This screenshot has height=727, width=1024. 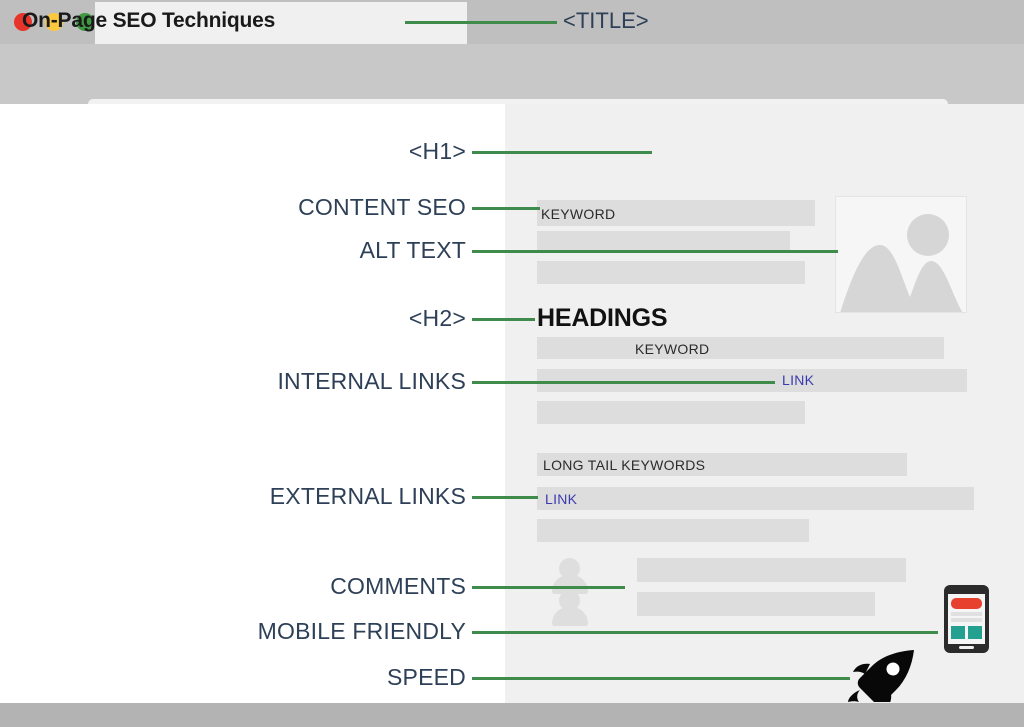 I want to click on annotation-label: ALT TEXT, so click(x=412, y=250).